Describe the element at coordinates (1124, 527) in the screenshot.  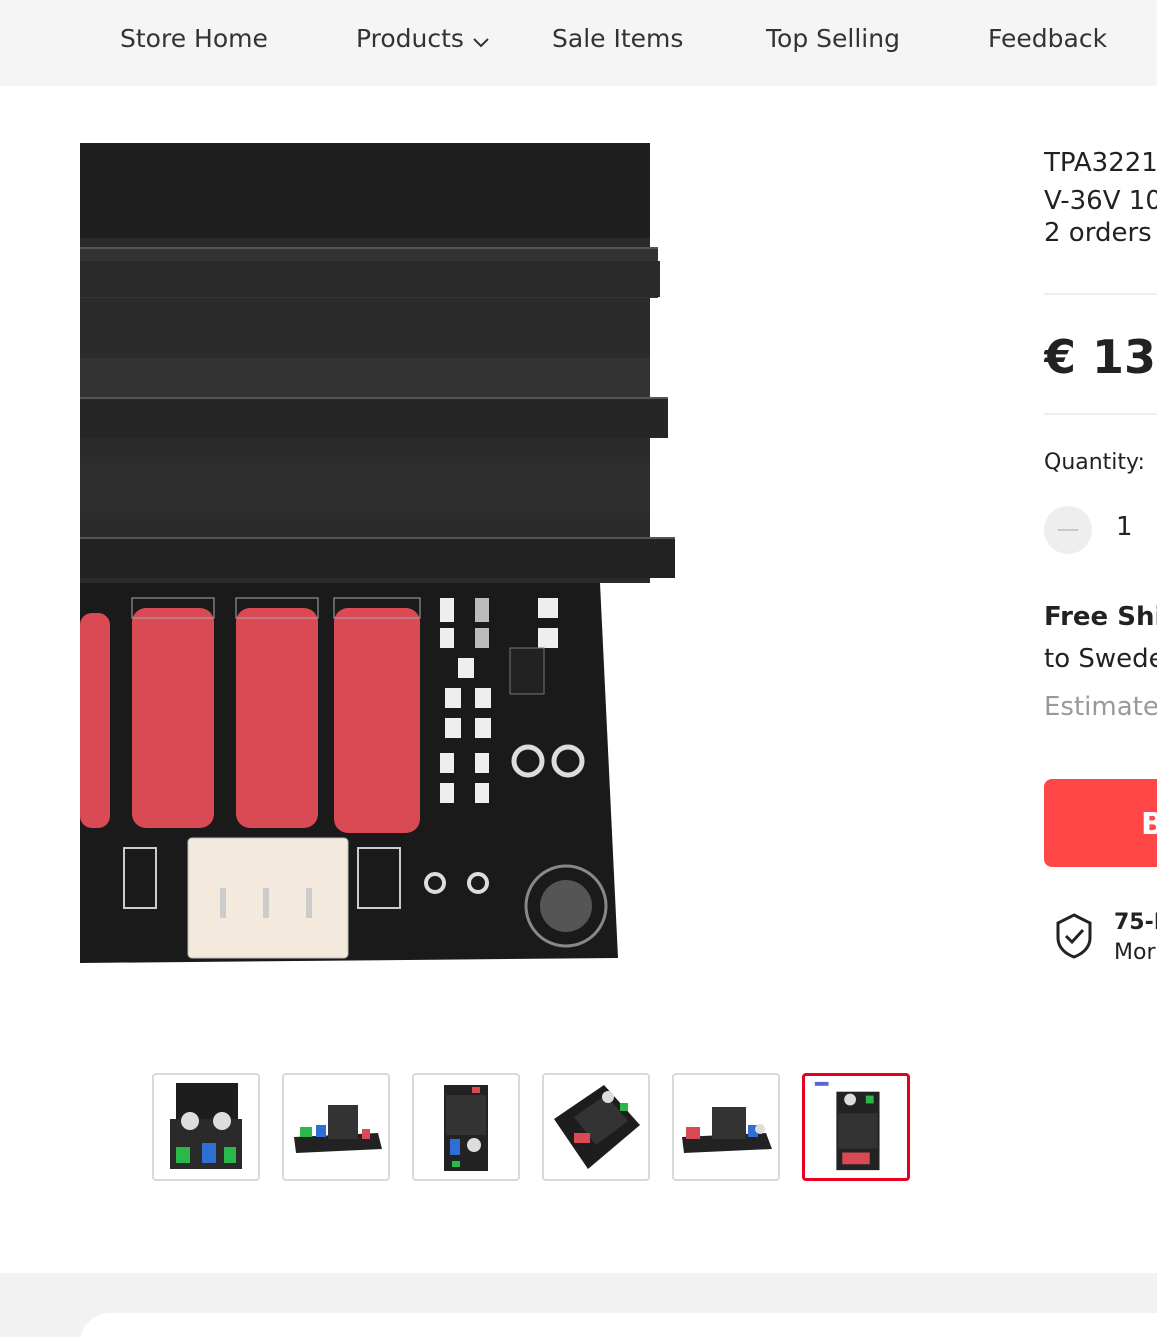
I see `quantity-input: 1` at that location.